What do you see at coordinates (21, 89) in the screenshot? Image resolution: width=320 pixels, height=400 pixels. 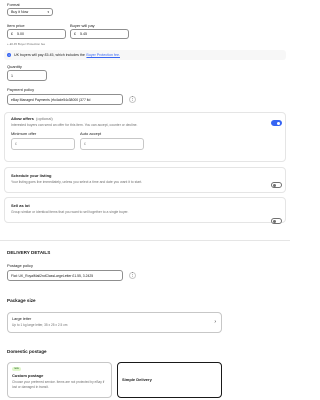 I see `payment-policy-label: Payment policy` at bounding box center [21, 89].